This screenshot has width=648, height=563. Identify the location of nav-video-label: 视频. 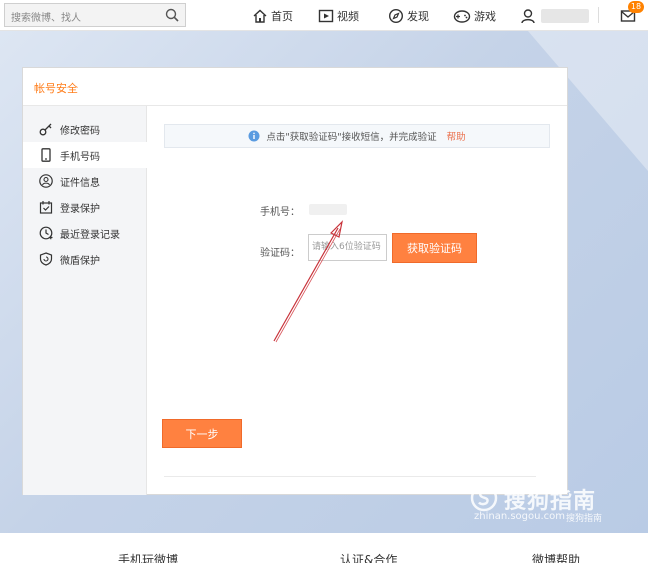
(348, 16).